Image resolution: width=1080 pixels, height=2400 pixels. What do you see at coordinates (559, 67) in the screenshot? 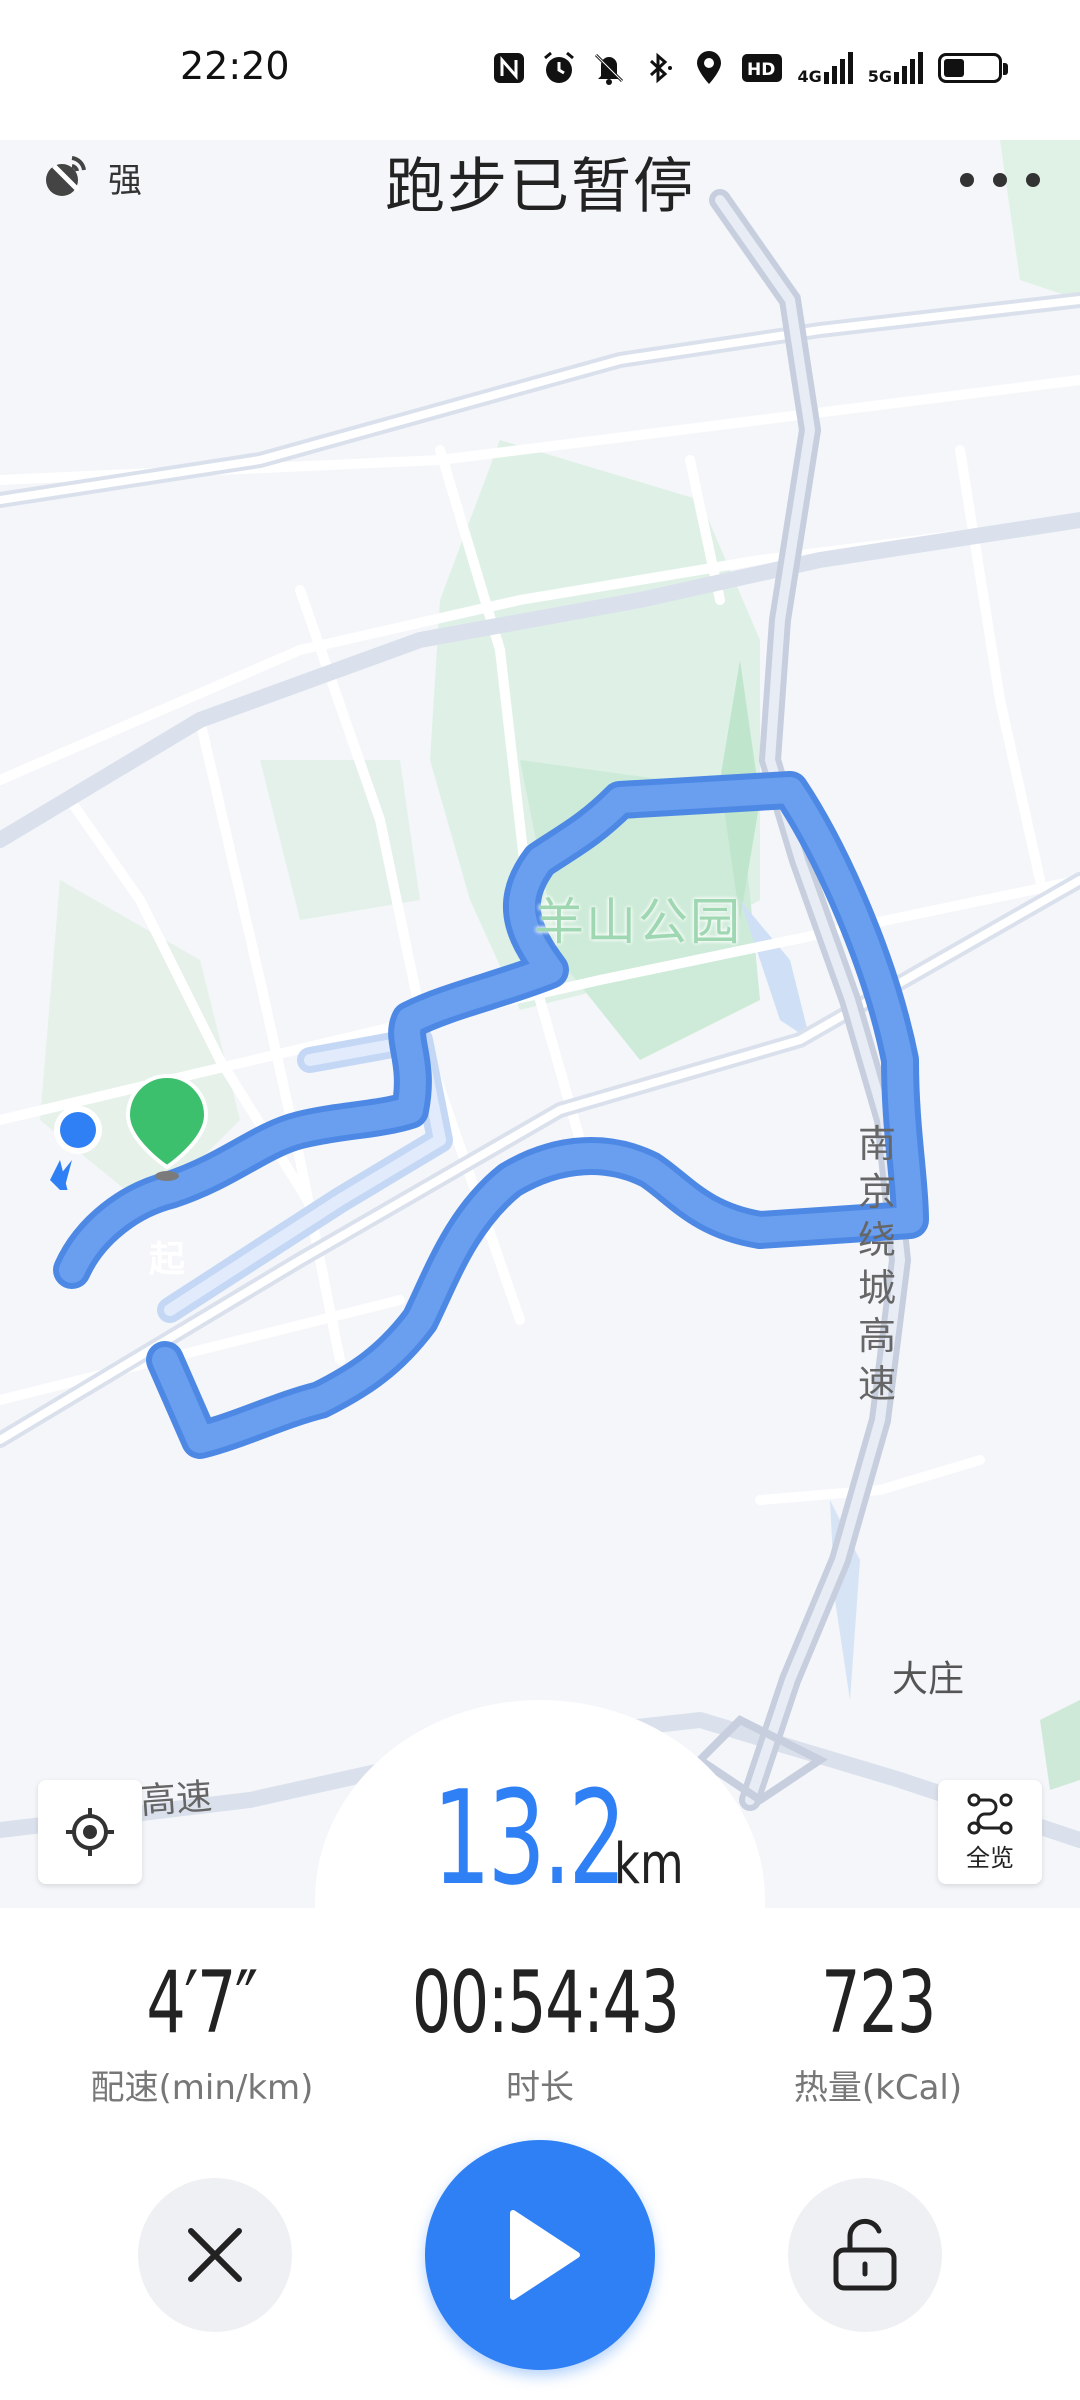
I see `alarm-icon` at bounding box center [559, 67].